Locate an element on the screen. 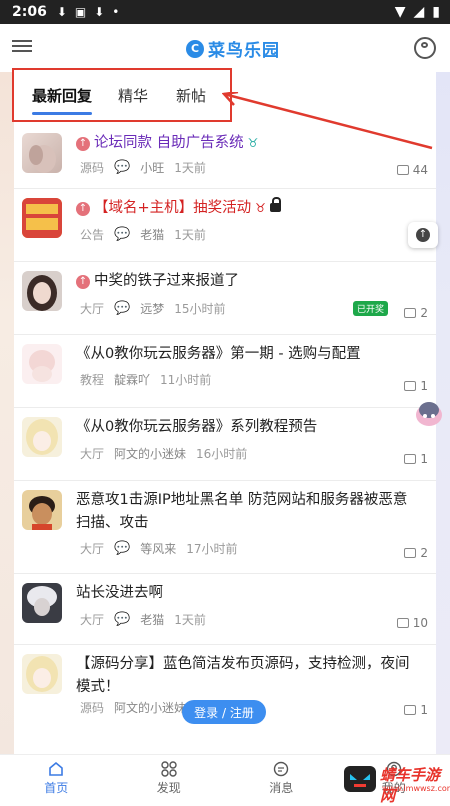  mascot-icon is located at coordinates (429, 413).